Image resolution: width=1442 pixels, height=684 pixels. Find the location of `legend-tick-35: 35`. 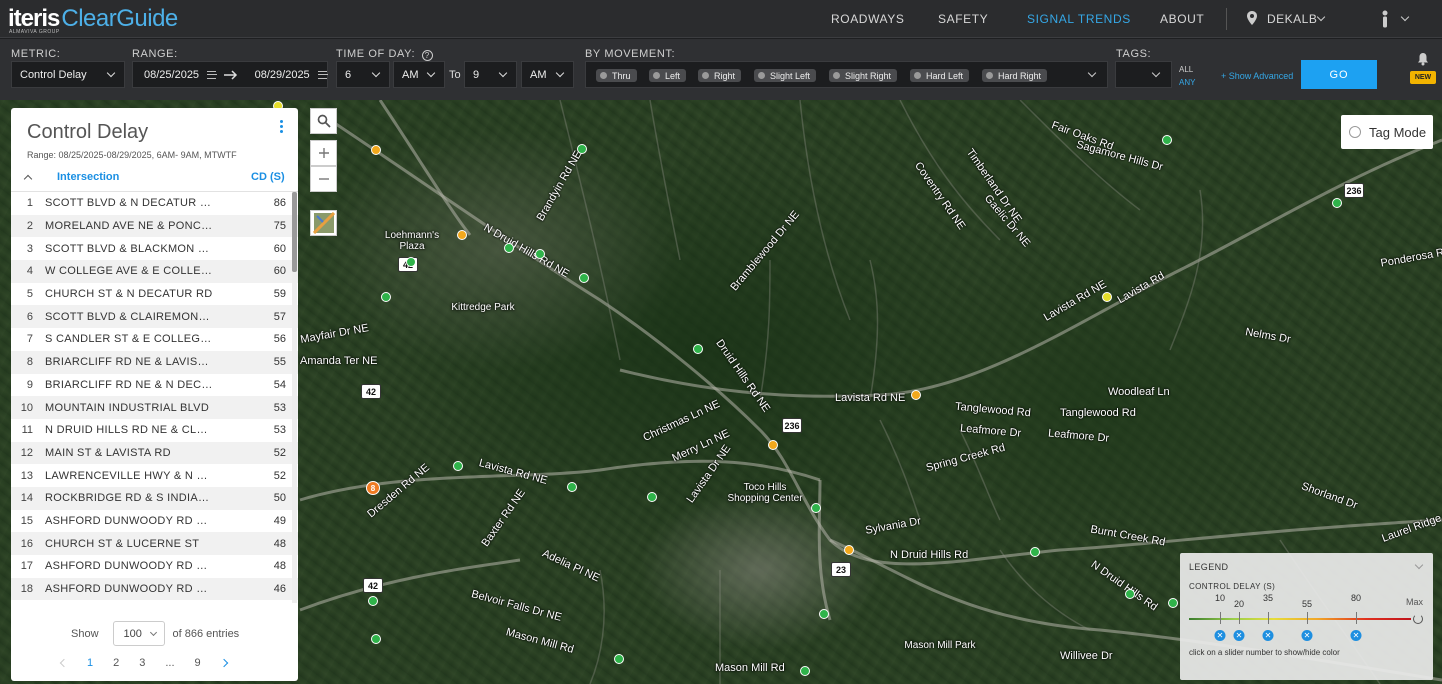

legend-tick-35: 35 is located at coordinates (1268, 598).